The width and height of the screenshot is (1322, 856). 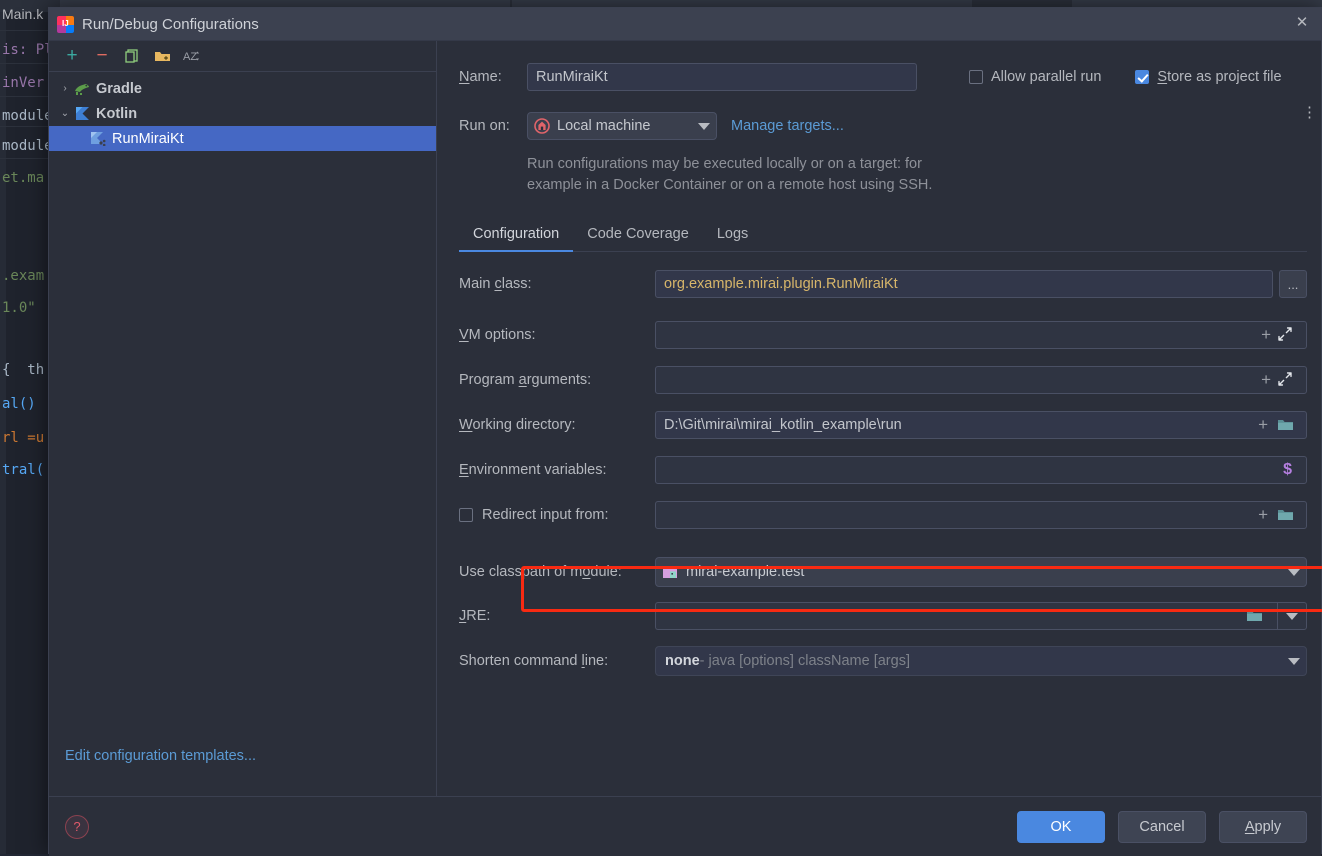 What do you see at coordinates (981, 425) in the screenshot?
I see `working-directory-input: D:\Git\mirai\mirai_kotlin_example\run +` at bounding box center [981, 425].